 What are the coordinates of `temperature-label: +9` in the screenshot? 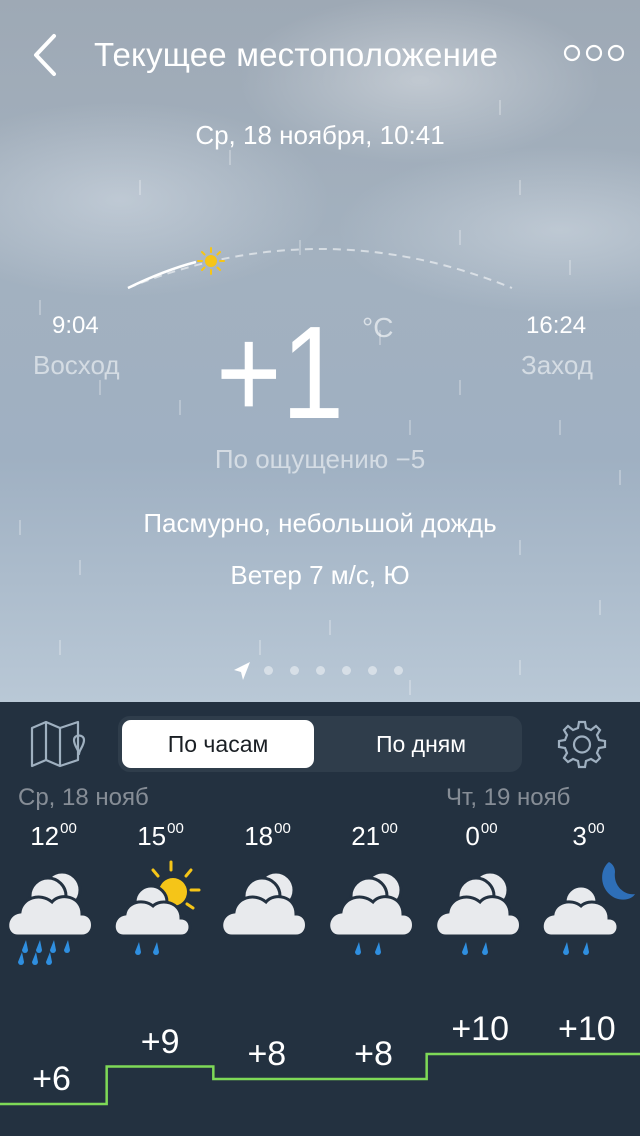 It's located at (160, 1041).